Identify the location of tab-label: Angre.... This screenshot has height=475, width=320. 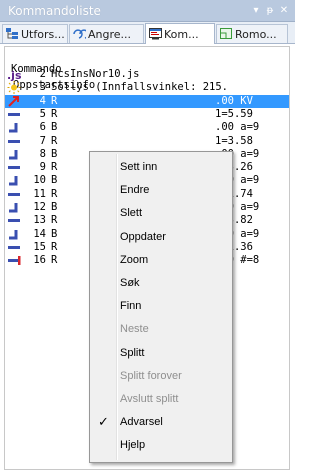
(110, 34).